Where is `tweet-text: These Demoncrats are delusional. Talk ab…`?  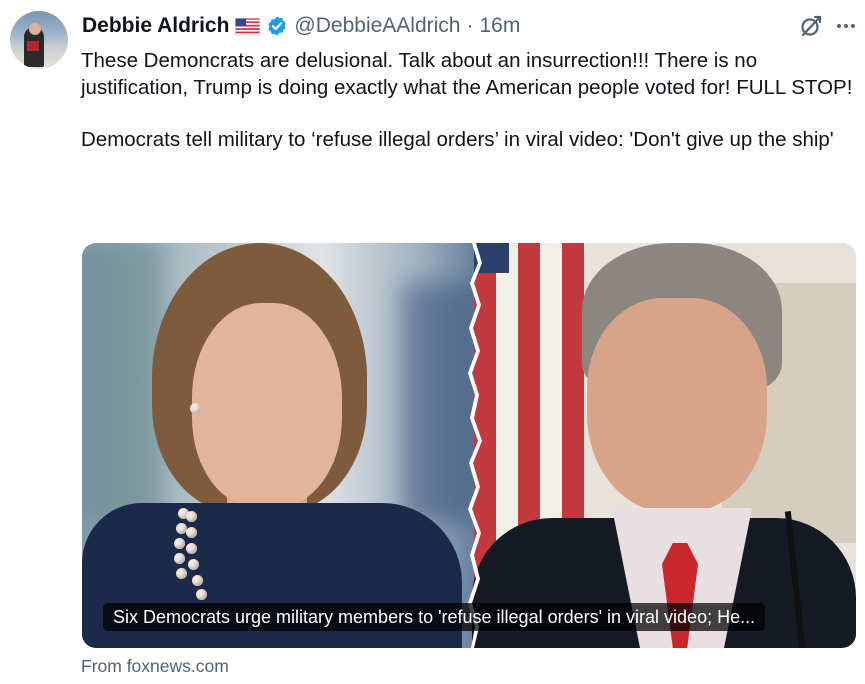 tweet-text: These Demoncrats are delusional. Talk ab… is located at coordinates (471, 101).